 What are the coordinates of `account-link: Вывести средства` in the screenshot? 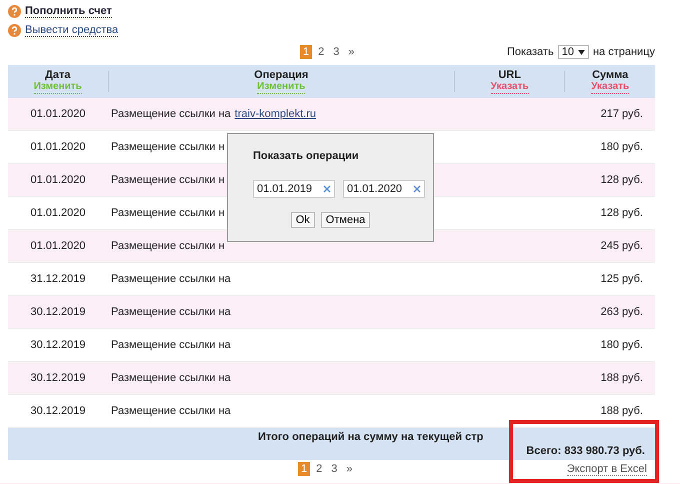 It's located at (71, 30).